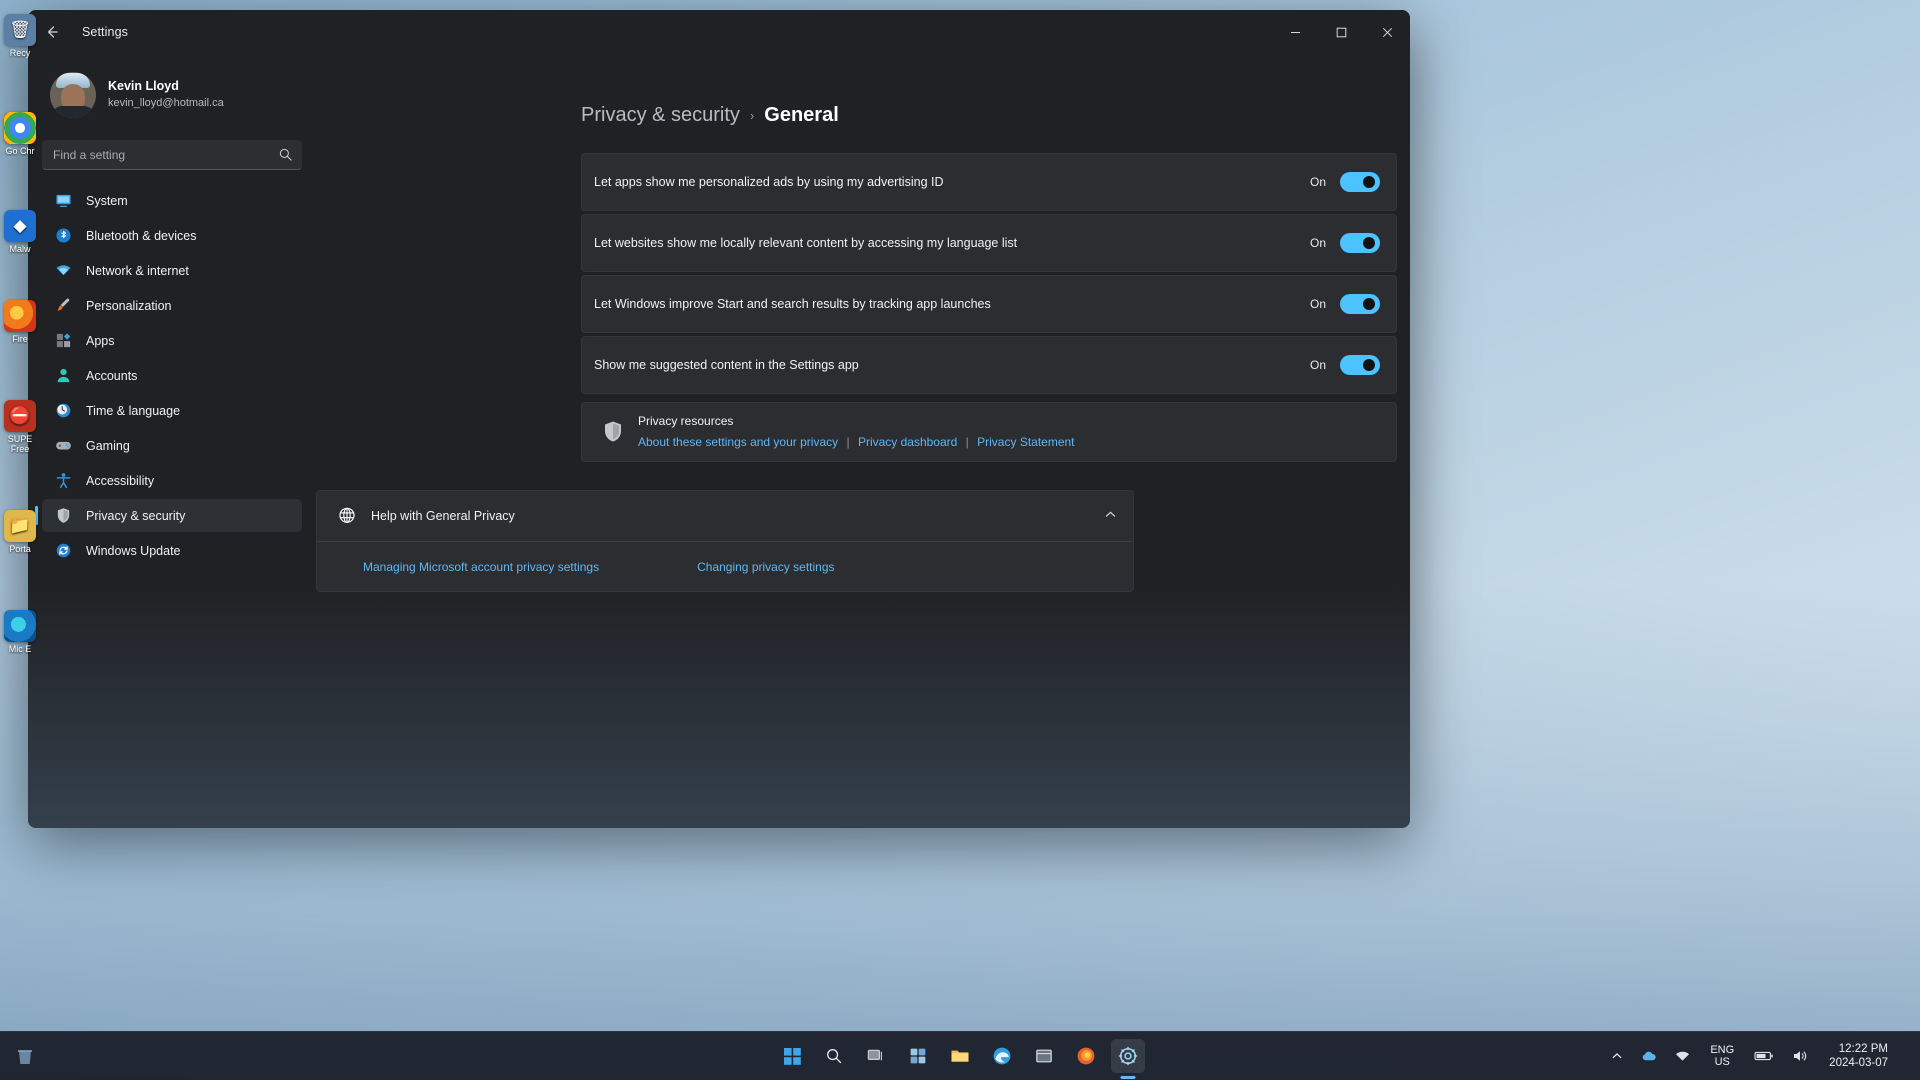  What do you see at coordinates (172, 305) in the screenshot?
I see `sidebar-item-personalization: Personalization` at bounding box center [172, 305].